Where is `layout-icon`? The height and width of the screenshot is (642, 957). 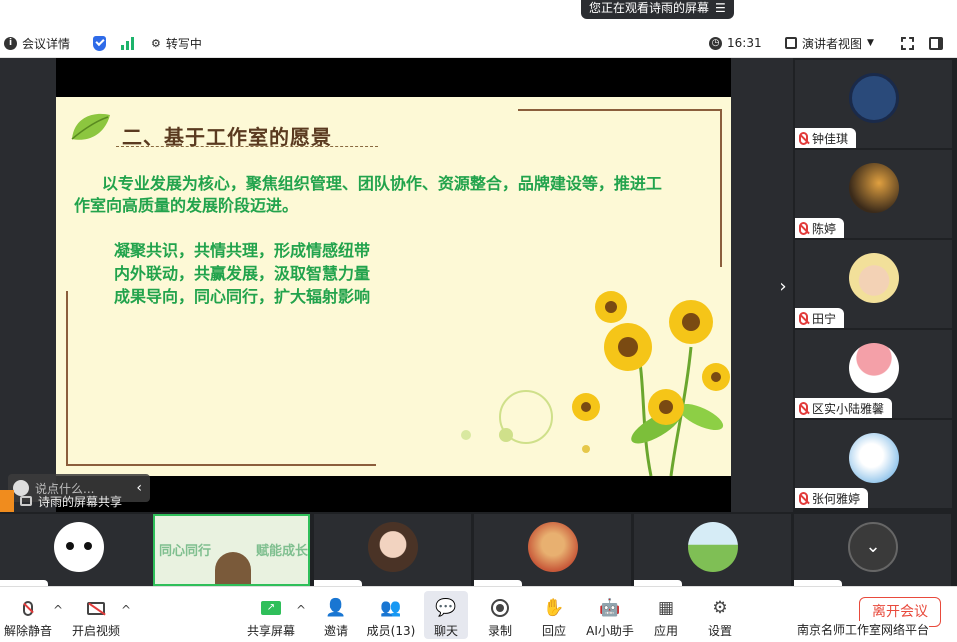 layout-icon is located at coordinates (791, 43).